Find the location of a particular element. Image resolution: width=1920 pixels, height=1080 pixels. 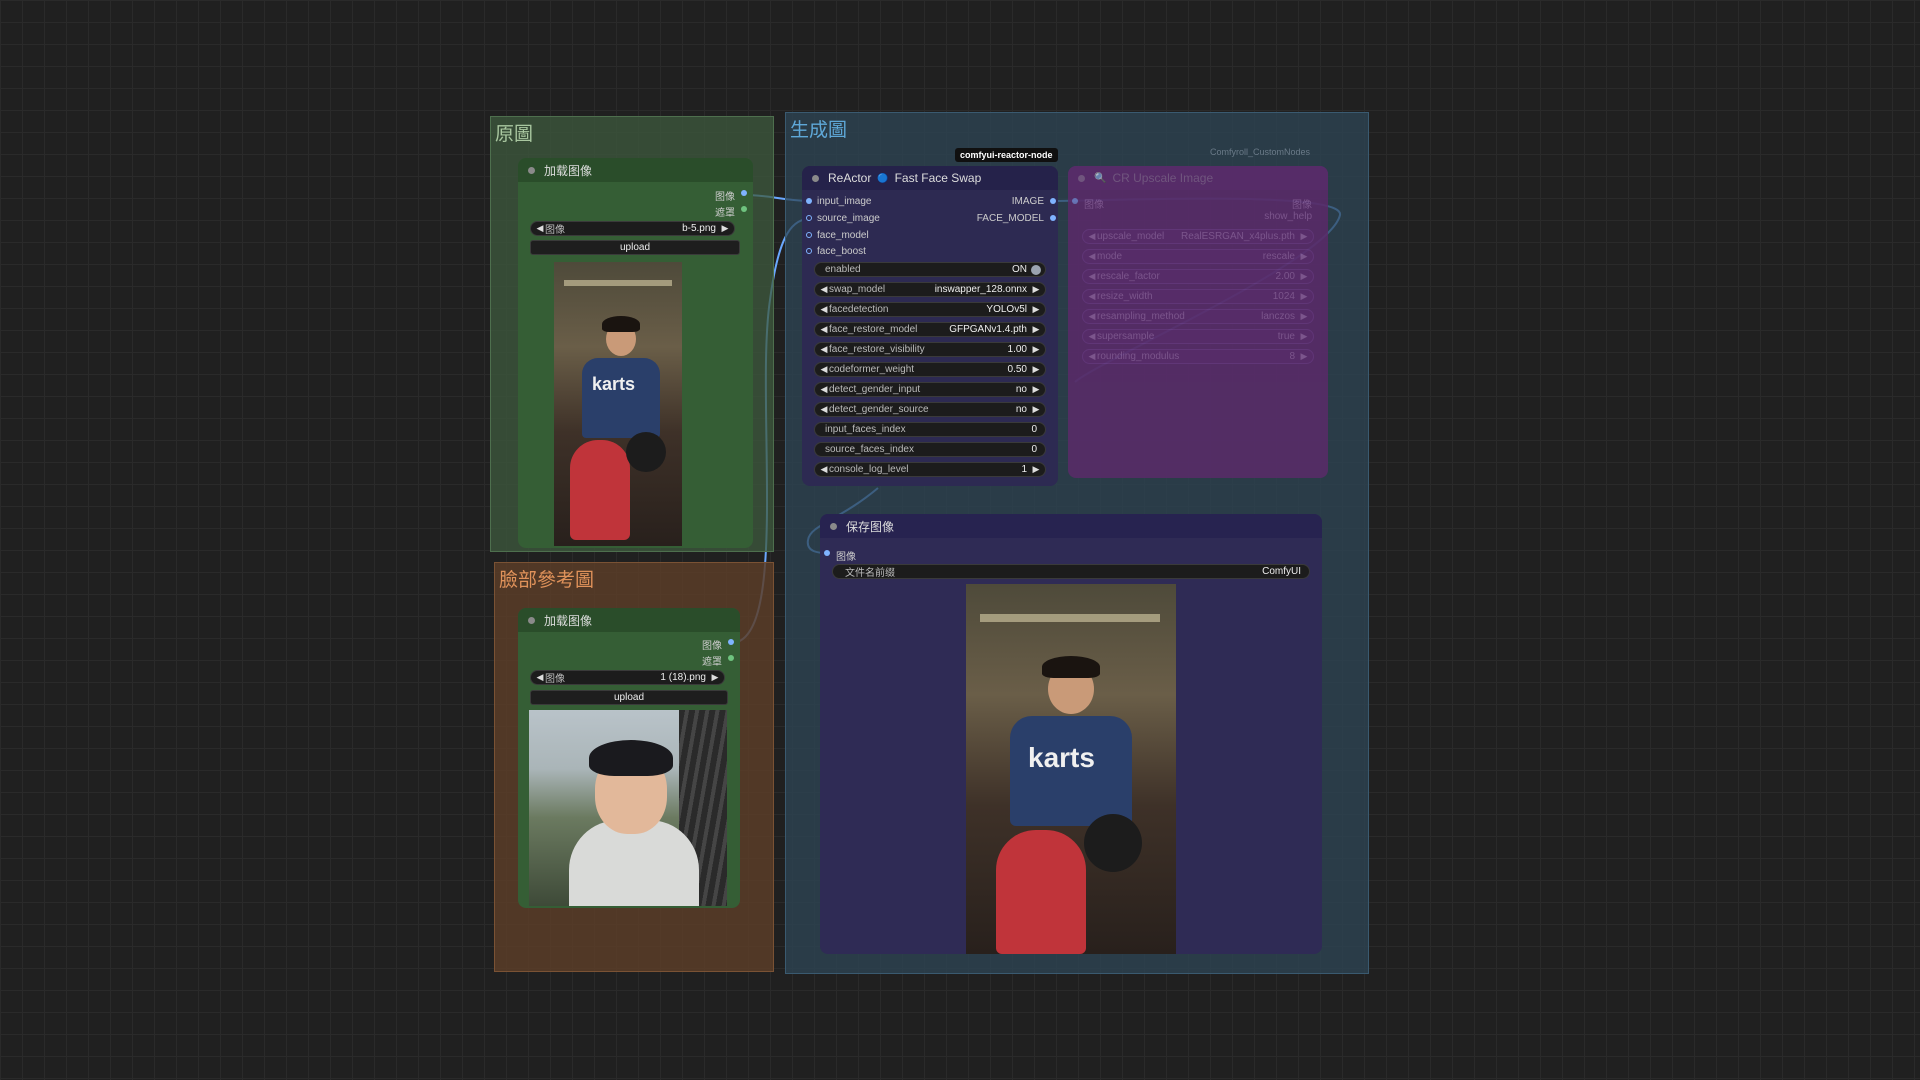

upscale-widget: ◀ mode rescale ▶ is located at coordinates (1198, 256).